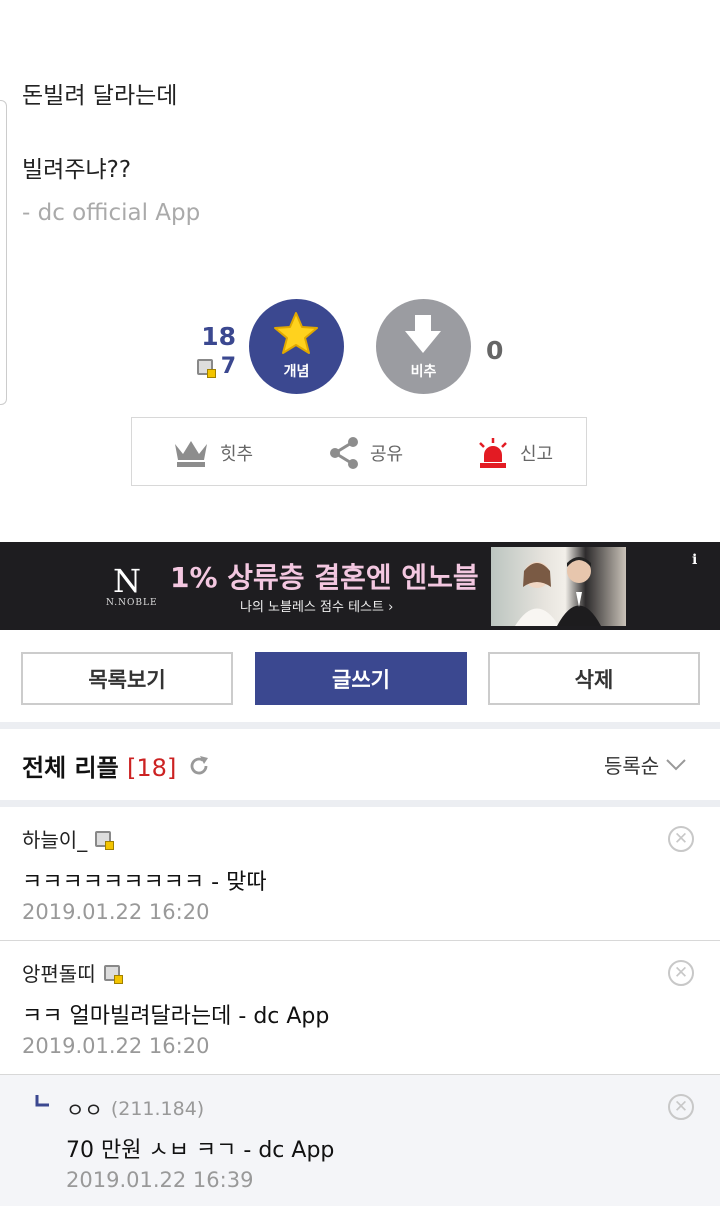 The image size is (720, 1206). What do you see at coordinates (42, 1101) in the screenshot?
I see `reply-arrow-icon` at bounding box center [42, 1101].